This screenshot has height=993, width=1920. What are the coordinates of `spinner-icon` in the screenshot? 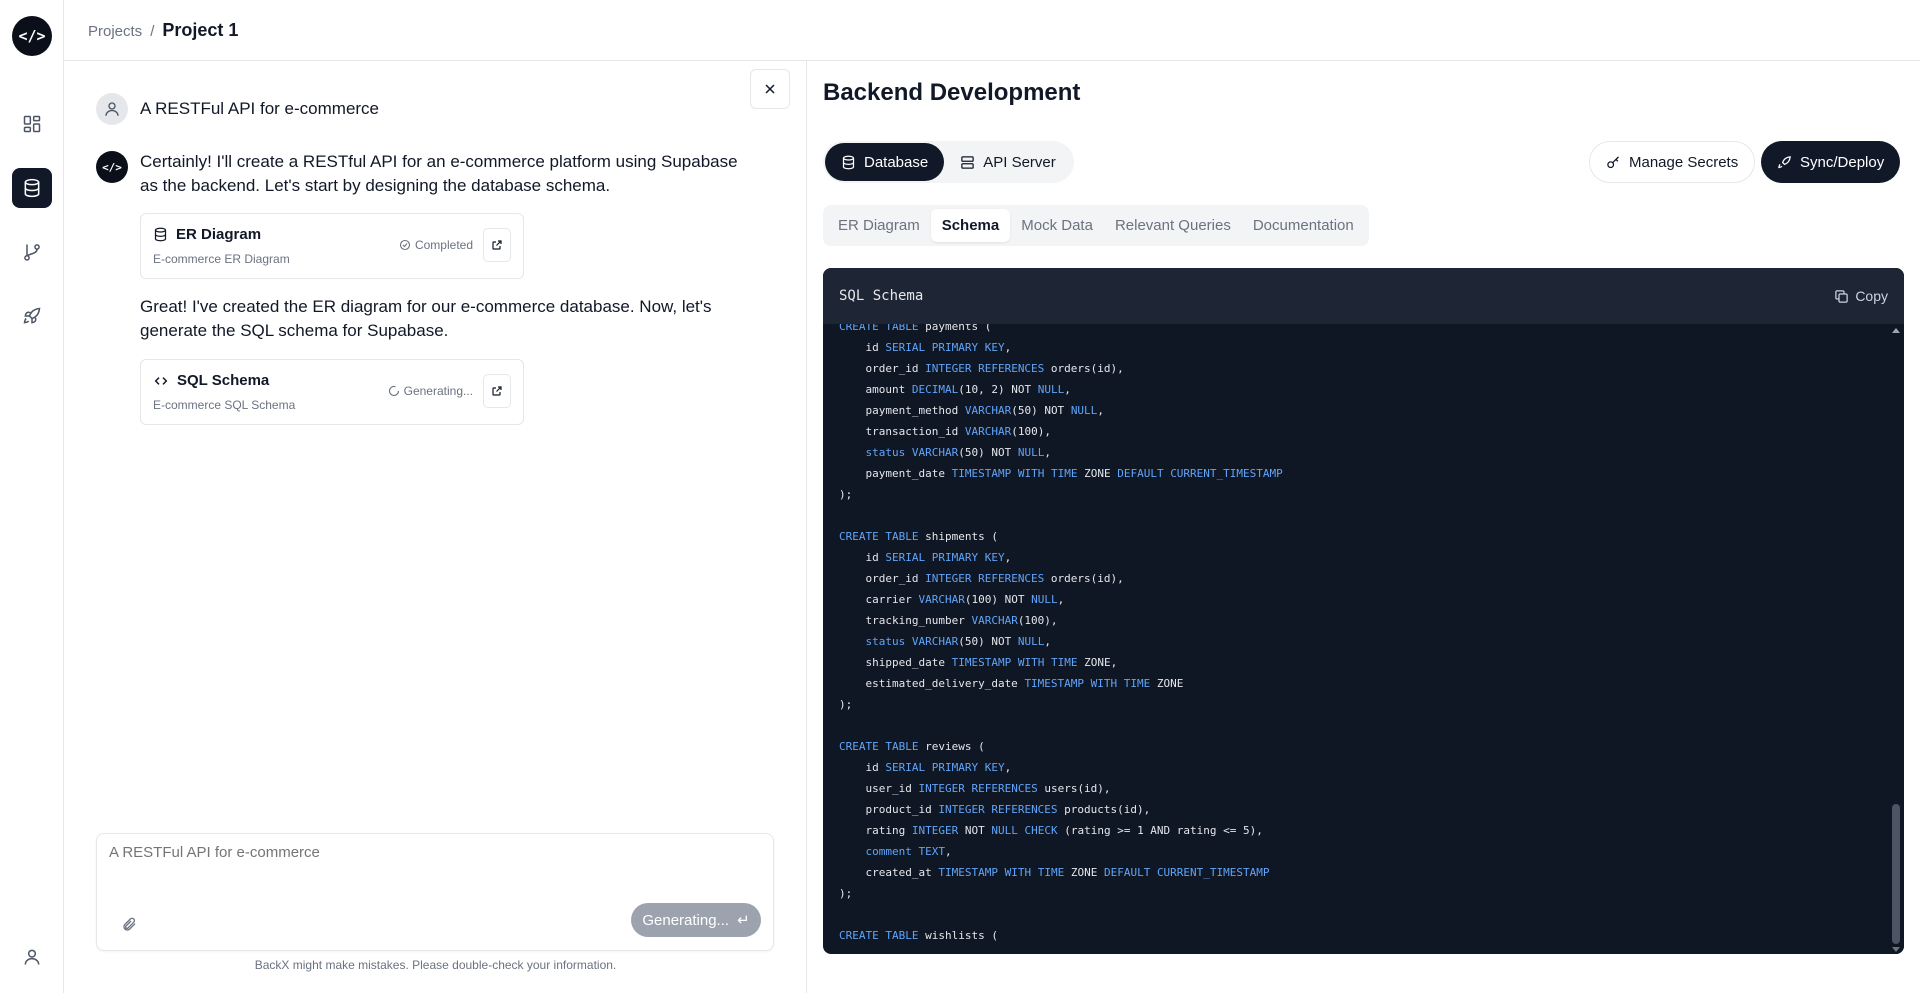 It's located at (393, 391).